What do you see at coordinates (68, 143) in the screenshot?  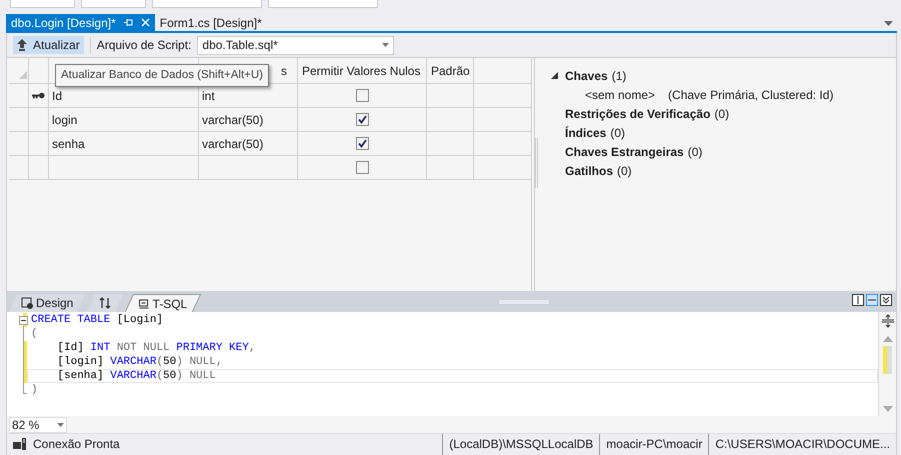 I see `table-cell: senha` at bounding box center [68, 143].